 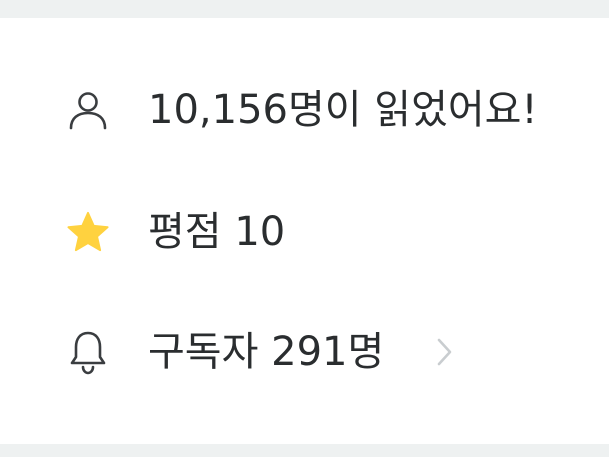 What do you see at coordinates (304, 9) in the screenshot?
I see `top-divider` at bounding box center [304, 9].